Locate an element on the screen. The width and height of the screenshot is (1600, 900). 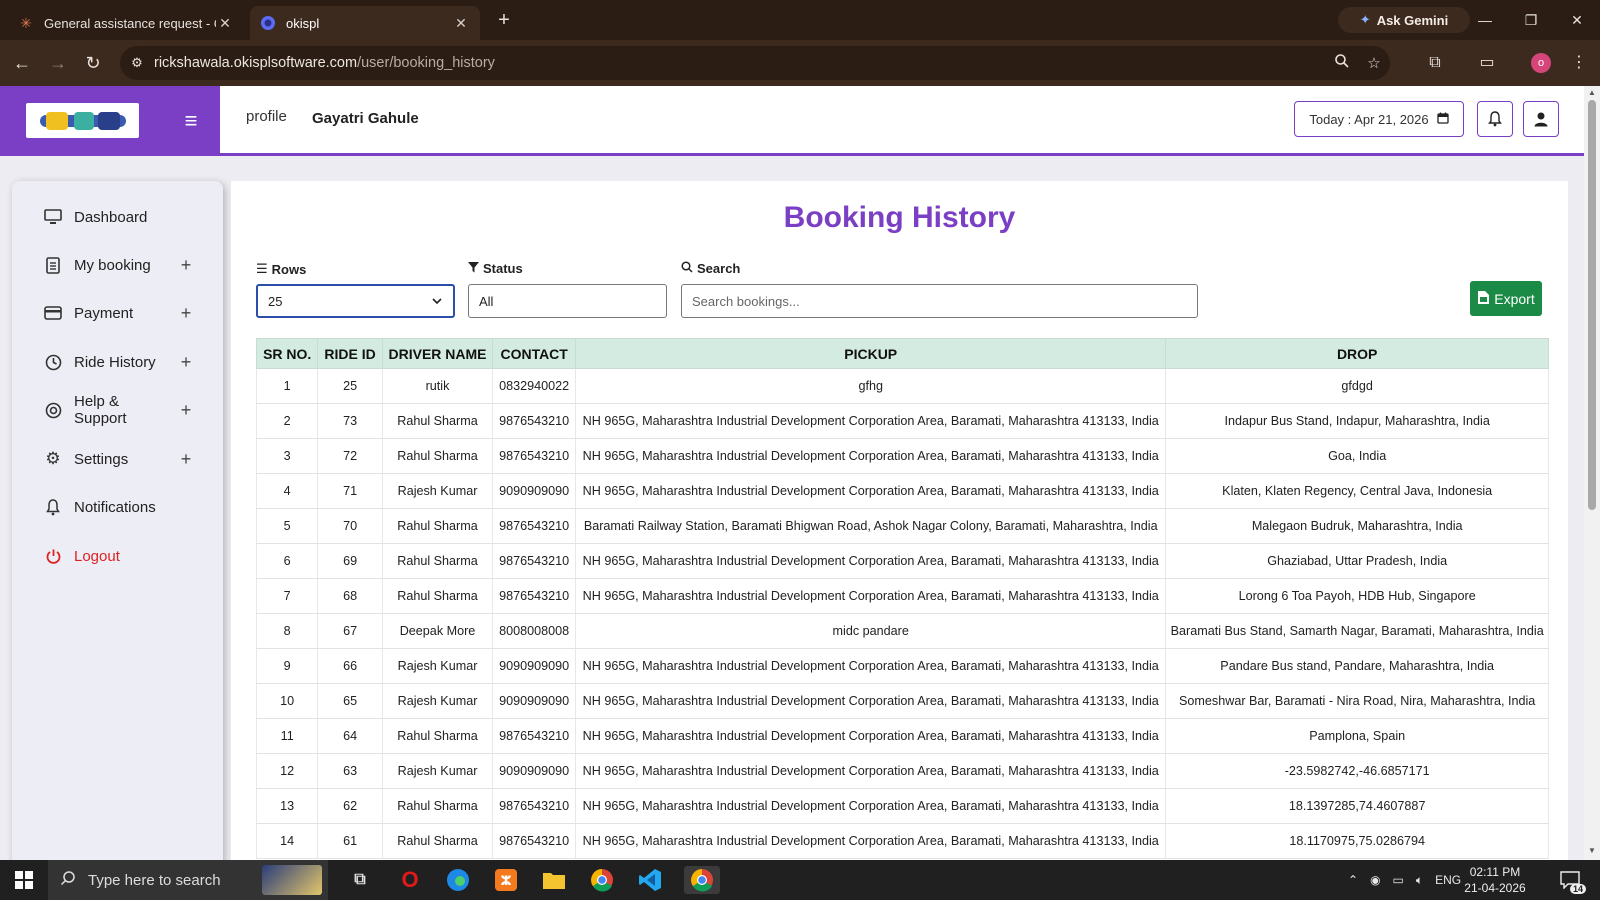
site-info-icon: ⚙ is located at coordinates (137, 63).